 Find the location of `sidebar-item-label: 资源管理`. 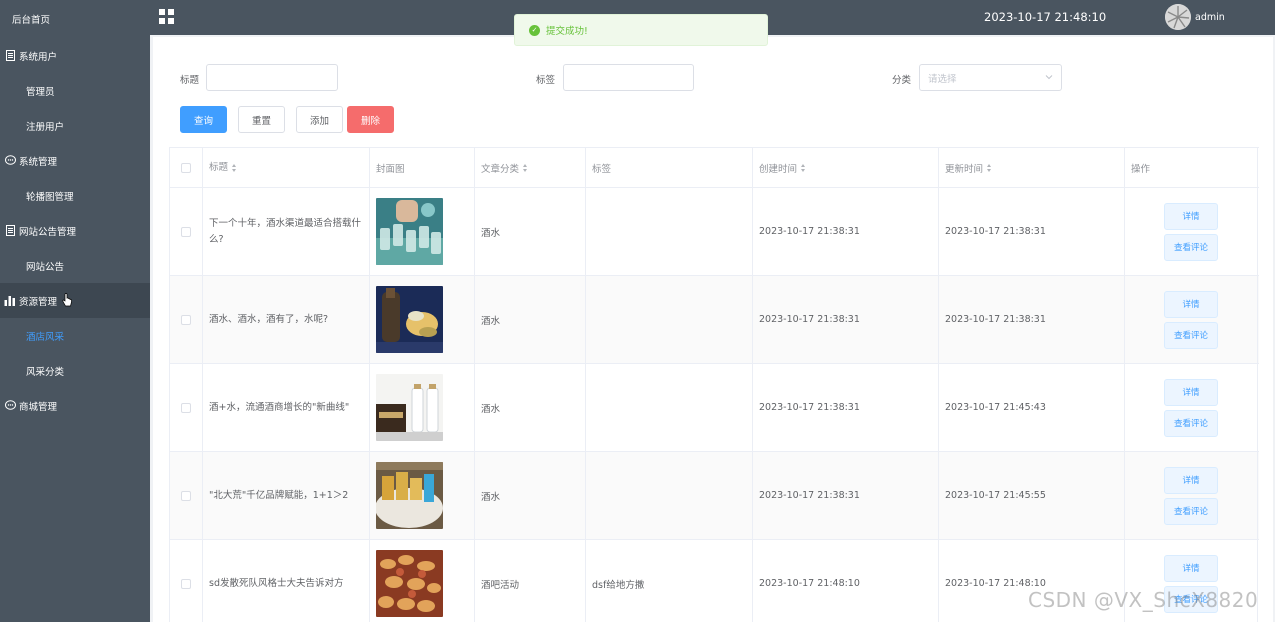

sidebar-item-label: 资源管理 is located at coordinates (38, 302).